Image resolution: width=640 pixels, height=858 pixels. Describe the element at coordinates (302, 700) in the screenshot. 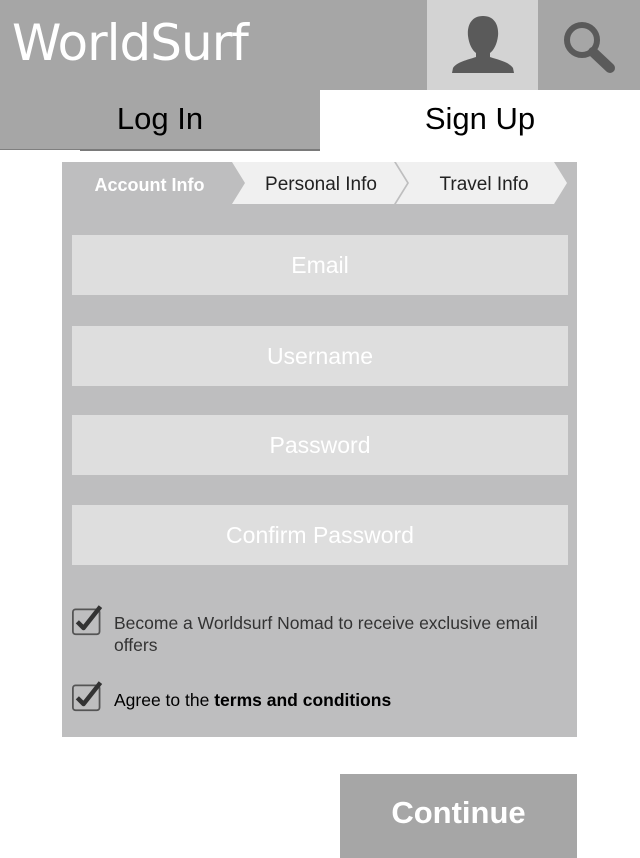

I see `terms-link: terms and conditions` at that location.